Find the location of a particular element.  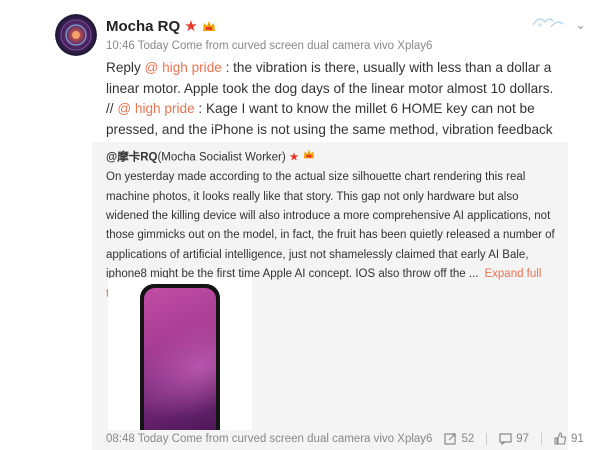

repost-image is located at coordinates (180, 354).